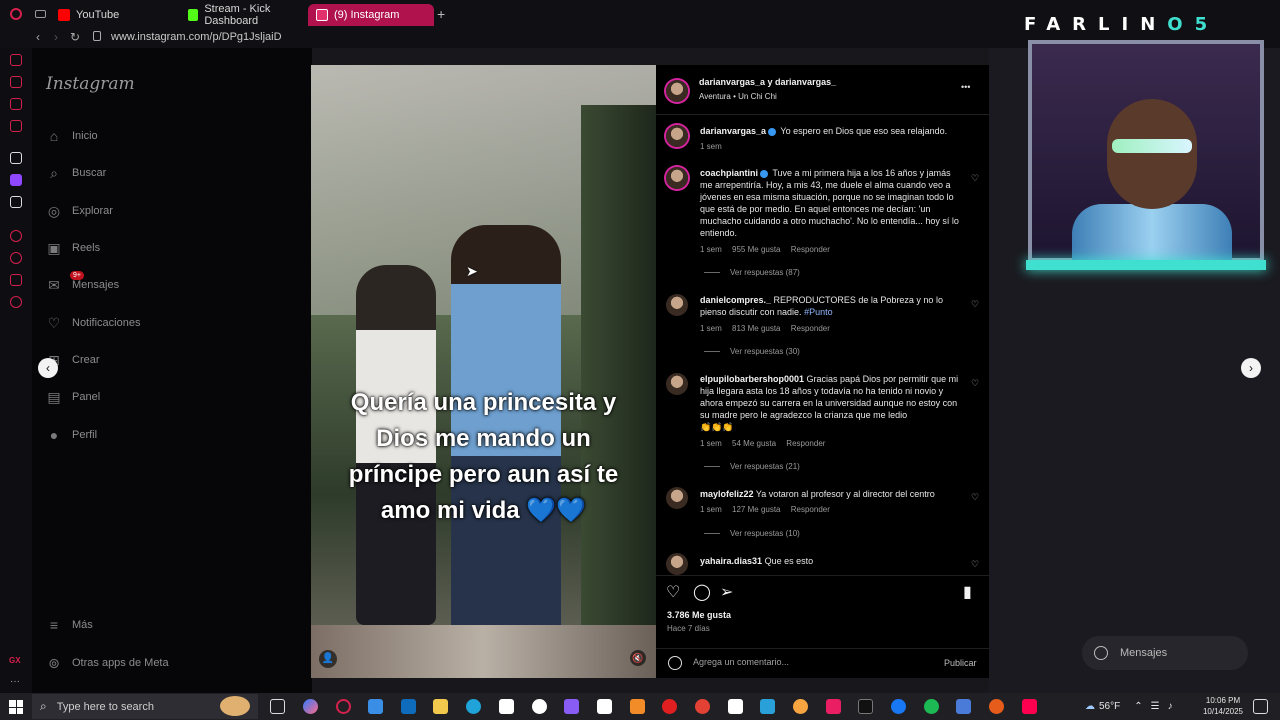 This screenshot has width=1280, height=720. Describe the element at coordinates (1170, 706) in the screenshot. I see `volume-icon: ♪` at that location.